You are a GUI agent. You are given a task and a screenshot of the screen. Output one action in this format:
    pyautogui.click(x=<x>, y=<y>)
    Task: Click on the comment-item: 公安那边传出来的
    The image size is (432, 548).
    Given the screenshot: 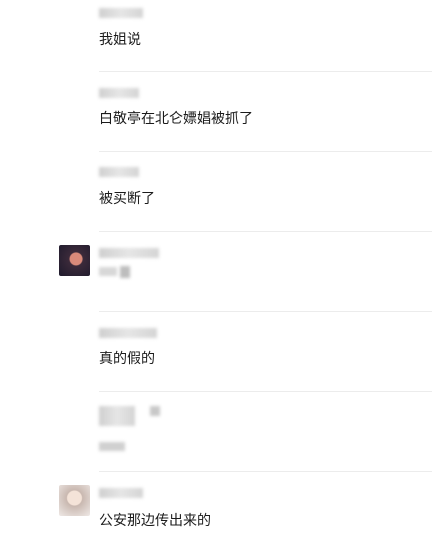 What is the action you would take?
    pyautogui.click(x=216, y=510)
    